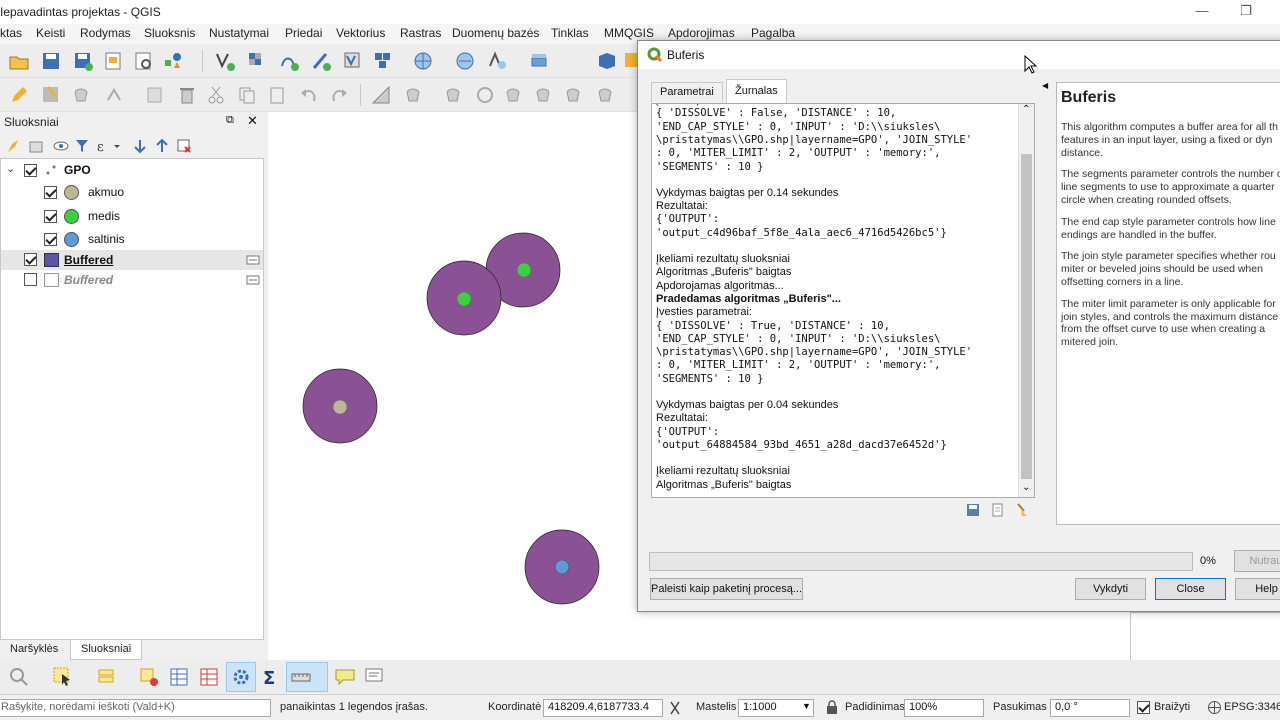  What do you see at coordinates (11, 33) in the screenshot?
I see `menu-project: ktas` at bounding box center [11, 33].